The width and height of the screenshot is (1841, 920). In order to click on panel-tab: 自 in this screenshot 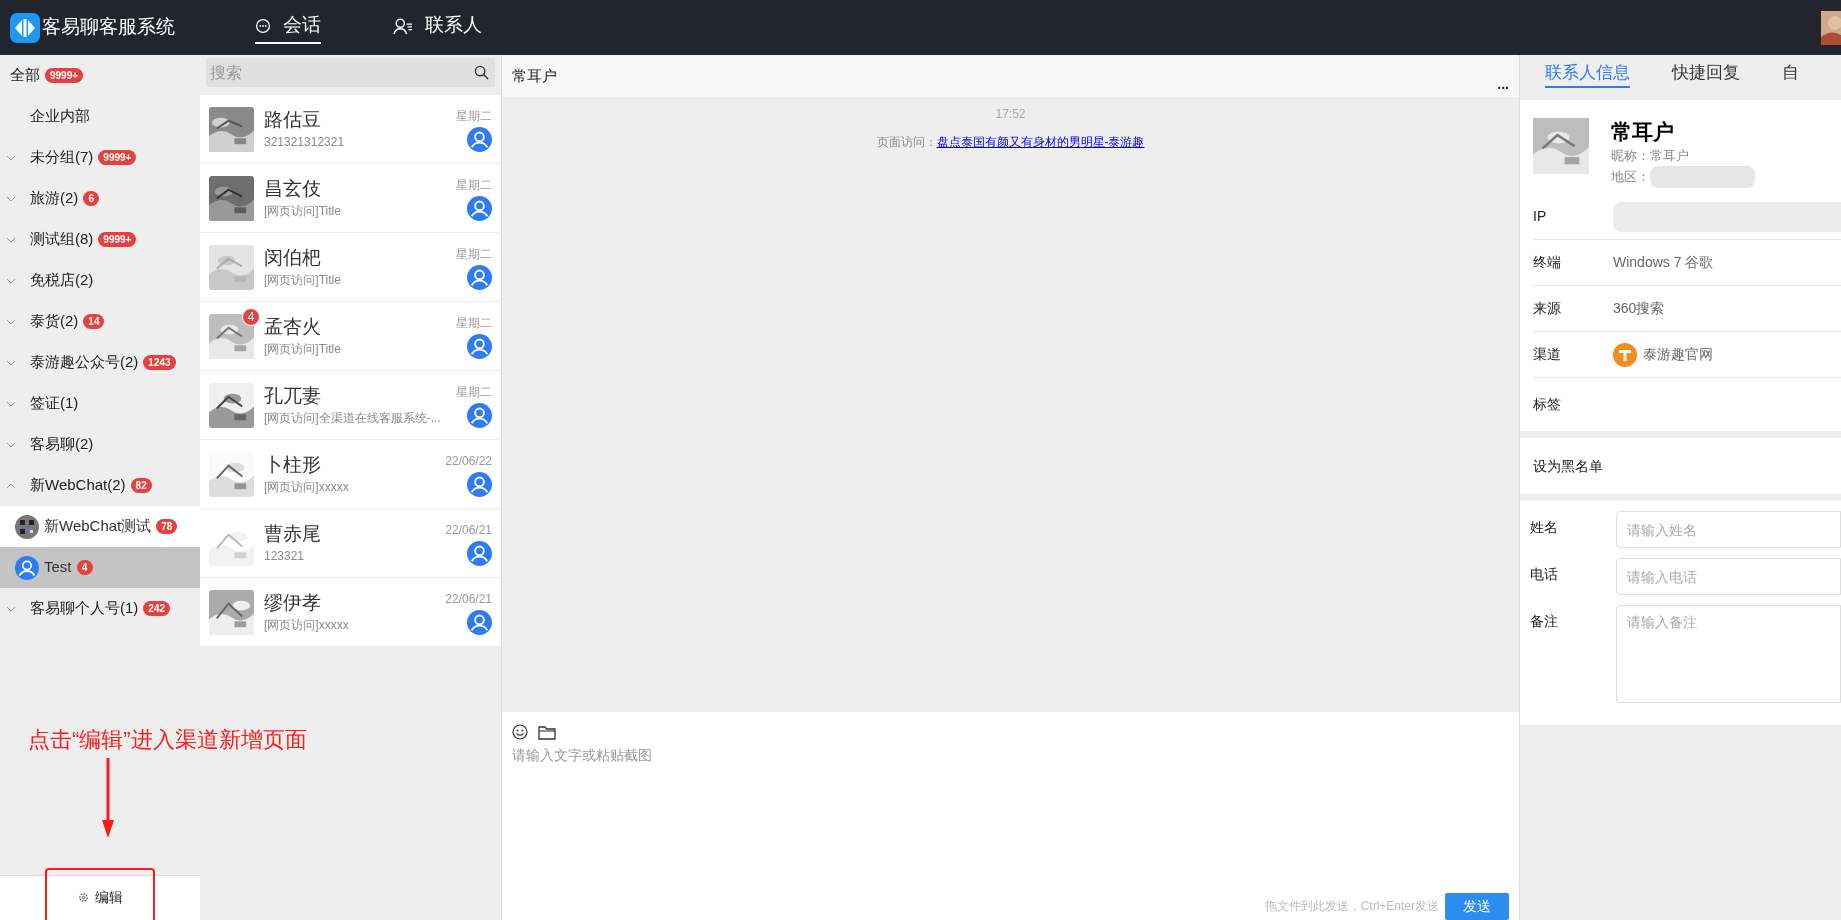, I will do `click(1790, 71)`.